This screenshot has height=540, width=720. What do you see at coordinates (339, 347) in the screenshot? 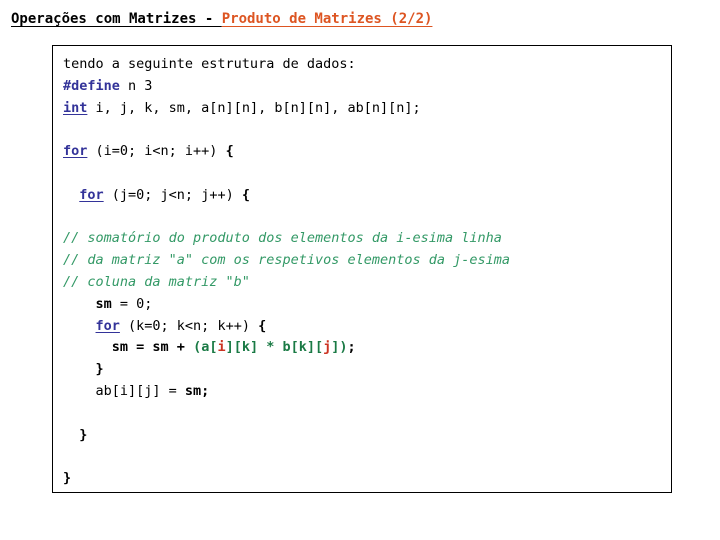
I see `code-token-expr: ])` at bounding box center [339, 347].